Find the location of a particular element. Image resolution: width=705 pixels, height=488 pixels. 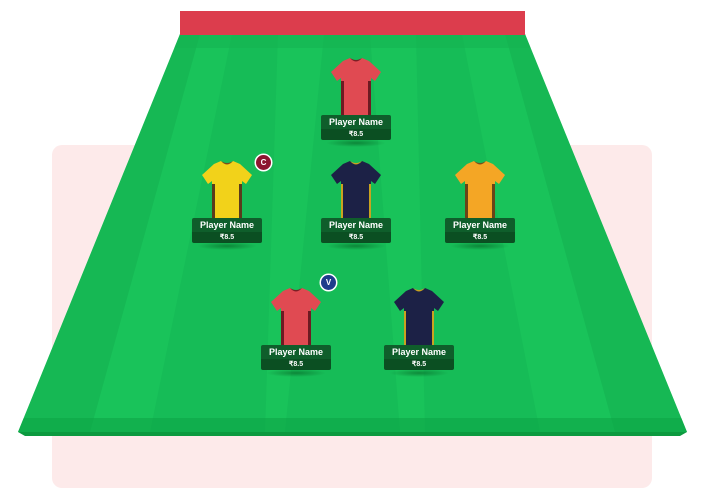

vice-captain-badge: V is located at coordinates (328, 282).